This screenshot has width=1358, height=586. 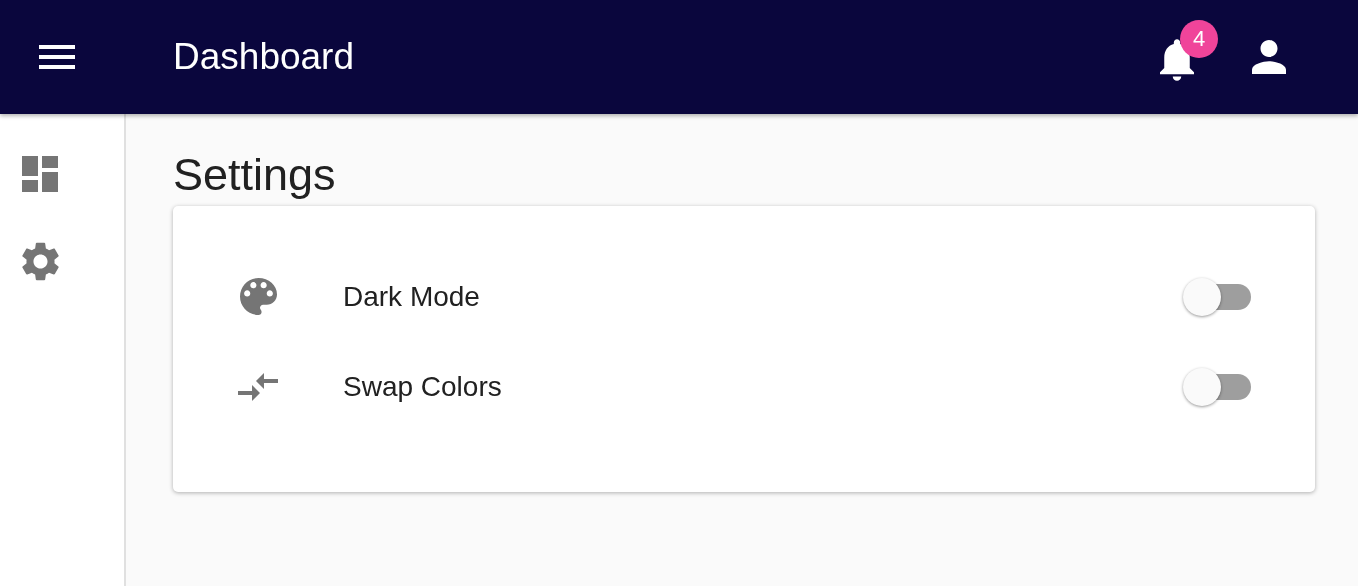 I want to click on account-button, so click(x=1269, y=57).